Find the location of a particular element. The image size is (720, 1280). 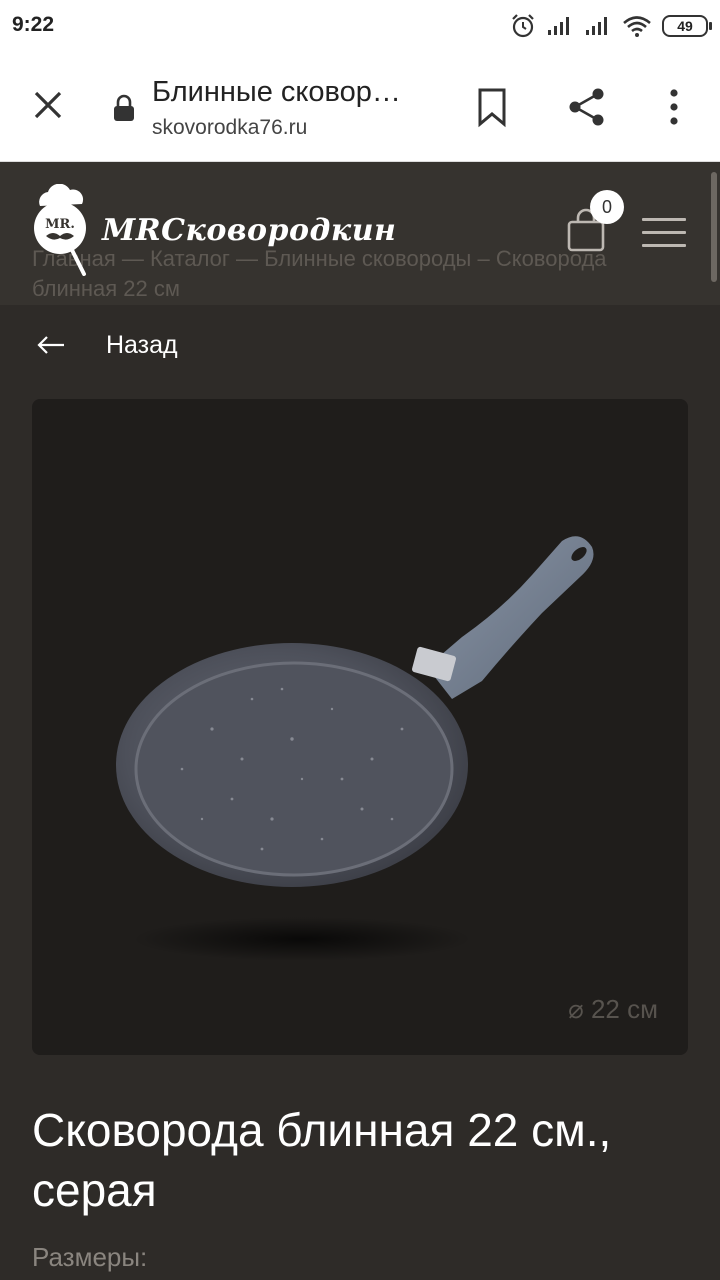

sizes-label: Размеры: is located at coordinates (90, 1257).